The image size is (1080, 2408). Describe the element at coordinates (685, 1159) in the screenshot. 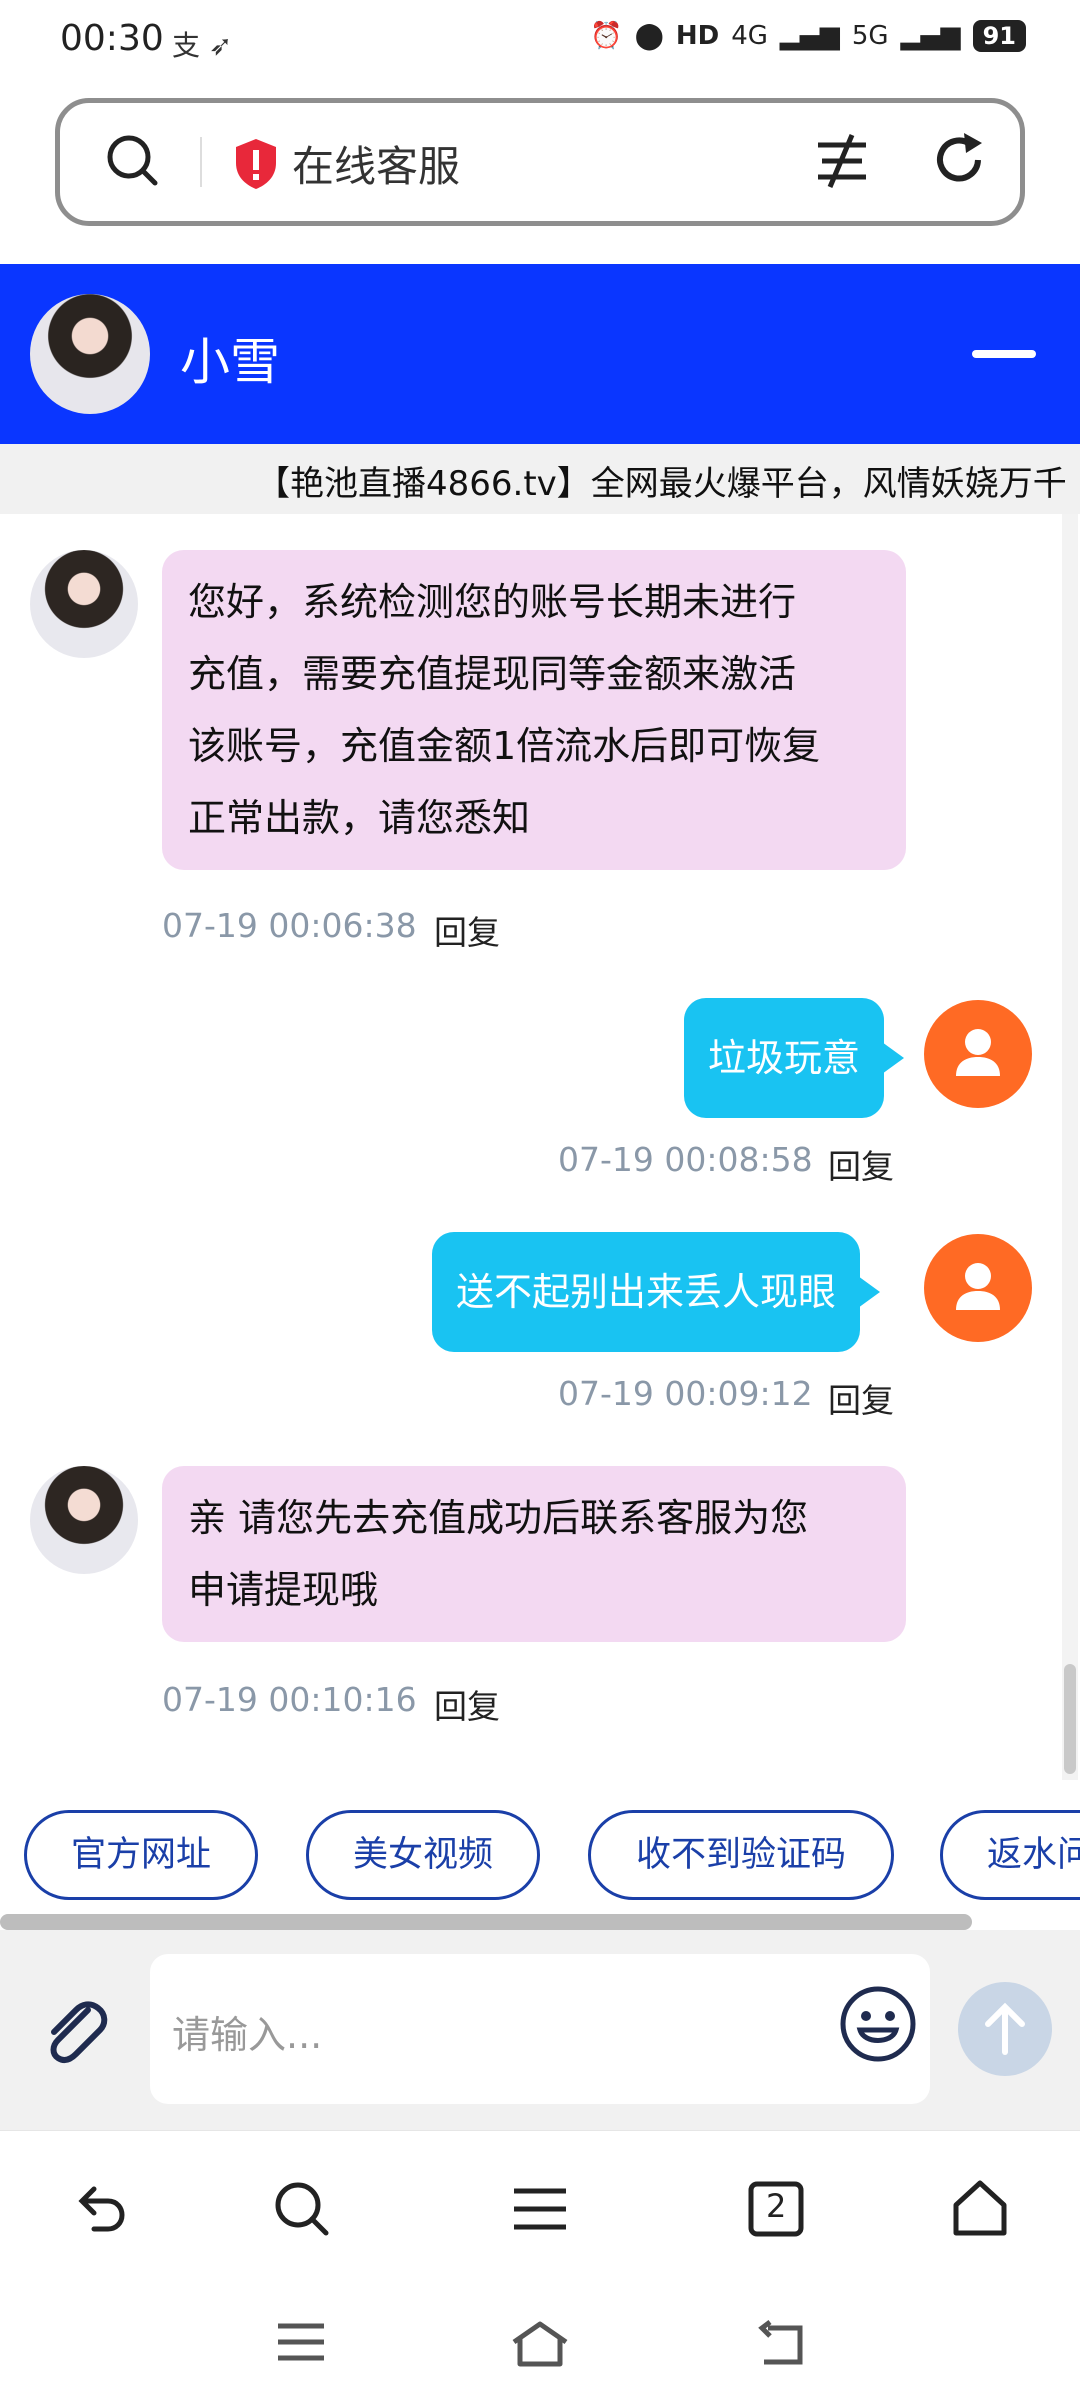

I see `message-time: 07-19 00:08:58` at that location.